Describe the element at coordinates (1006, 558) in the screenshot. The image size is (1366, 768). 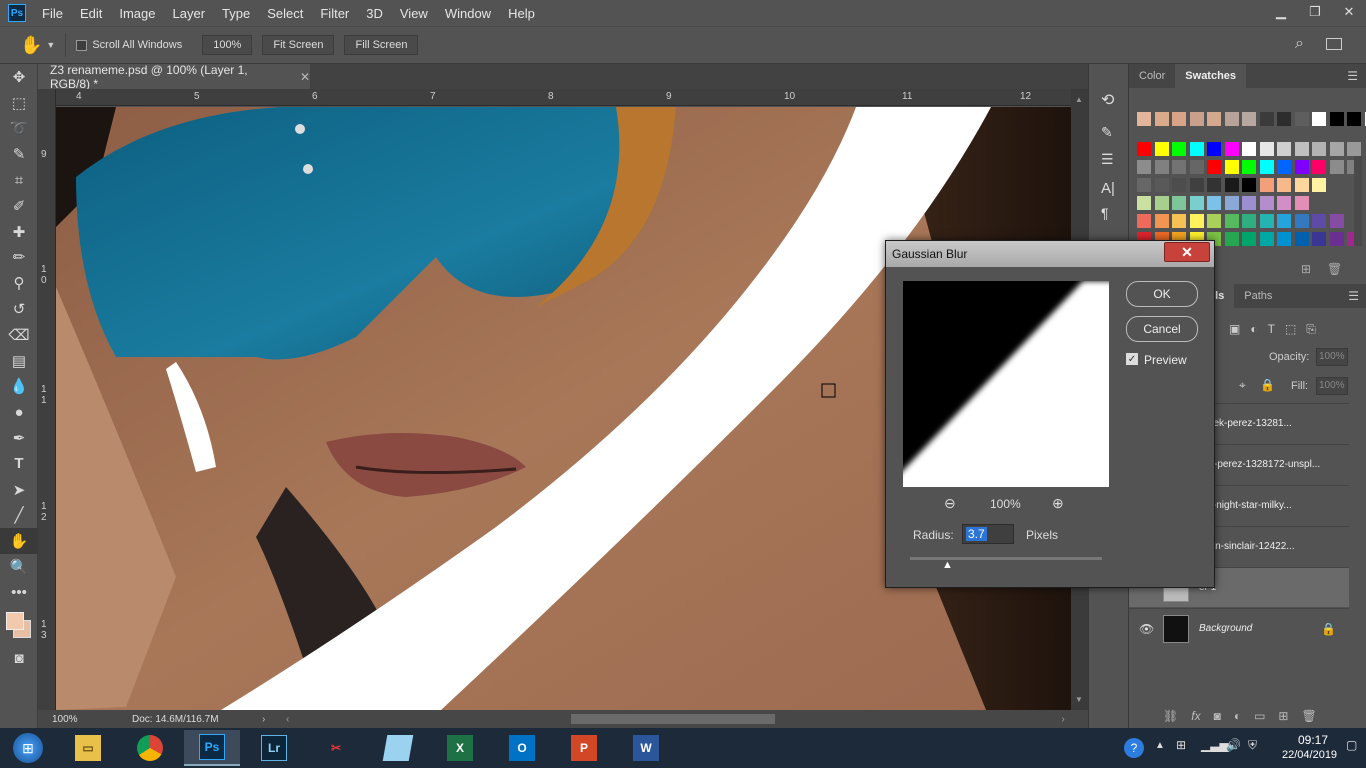
I see `radius-slider` at that location.